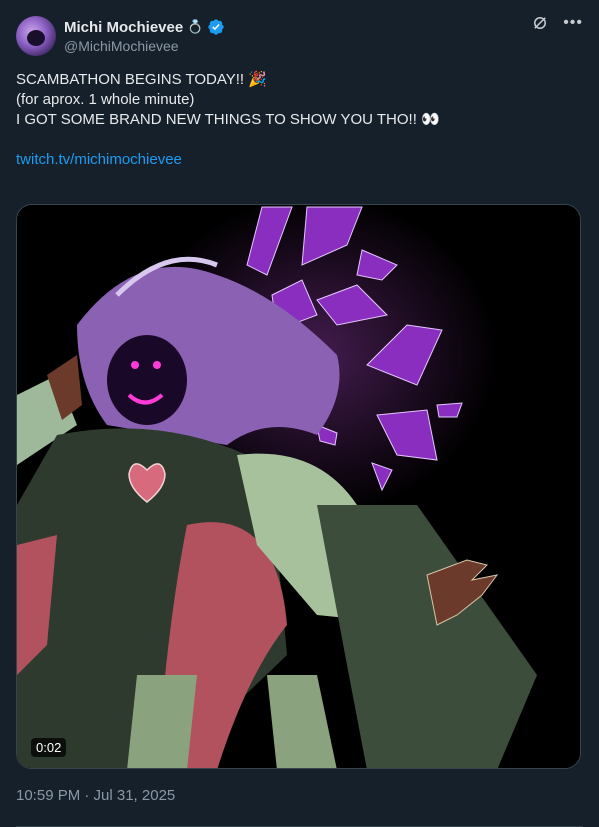 The height and width of the screenshot is (827, 599). What do you see at coordinates (216, 27) in the screenshot?
I see `verified-badge-icon` at bounding box center [216, 27].